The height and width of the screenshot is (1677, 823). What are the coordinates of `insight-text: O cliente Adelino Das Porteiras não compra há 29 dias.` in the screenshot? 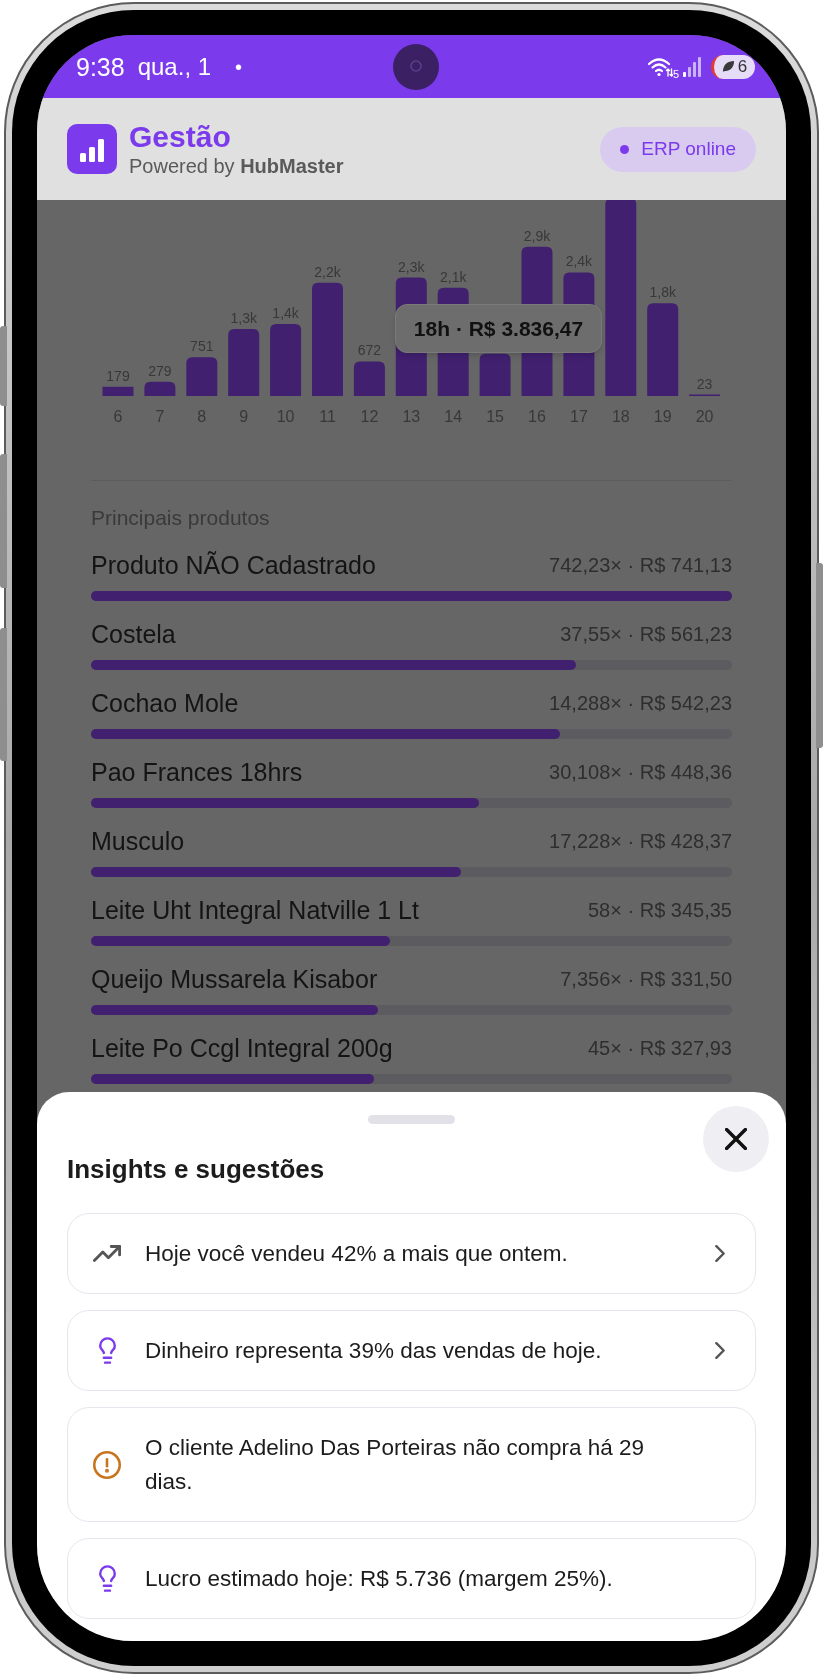 It's located at (395, 1464).